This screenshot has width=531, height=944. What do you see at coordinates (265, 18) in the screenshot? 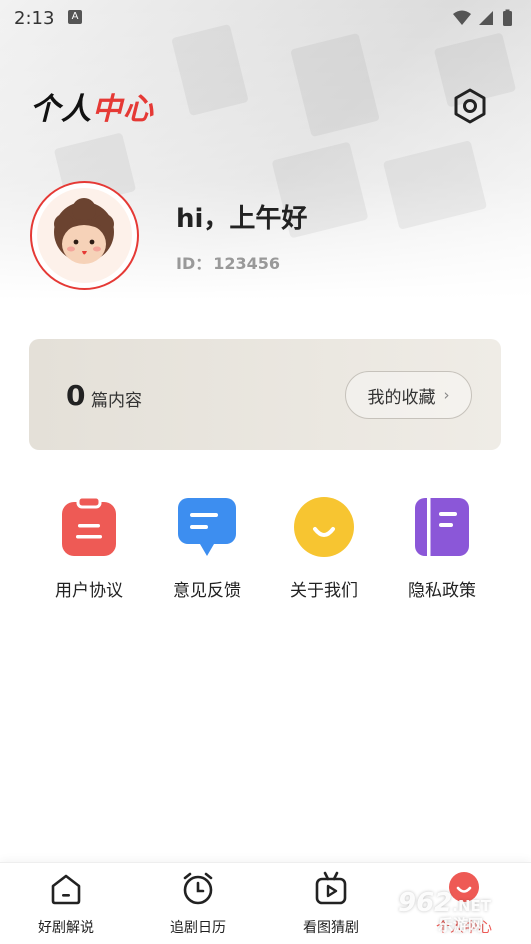
I see `status-bar: 2:13 A` at bounding box center [265, 18].